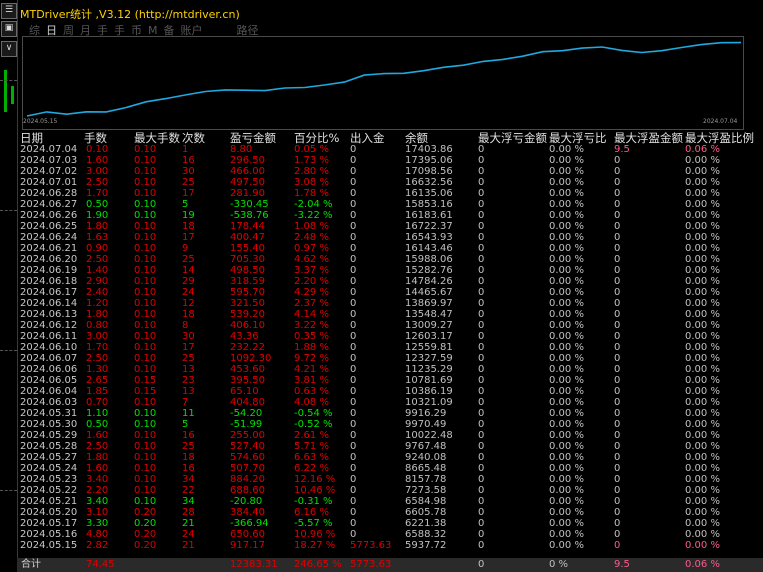 The width and height of the screenshot is (763, 572). What do you see at coordinates (157, 137) in the screenshot?
I see `col-header-2: 最大手数` at bounding box center [157, 137].